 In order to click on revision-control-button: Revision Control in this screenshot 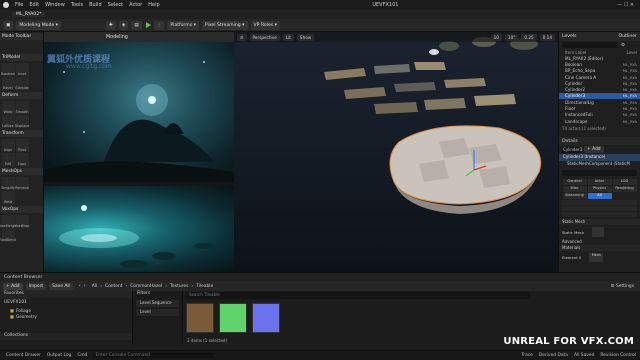, I will do `click(618, 355)`.